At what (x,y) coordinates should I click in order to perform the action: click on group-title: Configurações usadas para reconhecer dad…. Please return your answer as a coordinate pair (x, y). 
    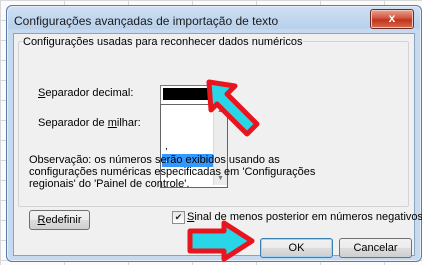
    Looking at the image, I should click on (163, 42).